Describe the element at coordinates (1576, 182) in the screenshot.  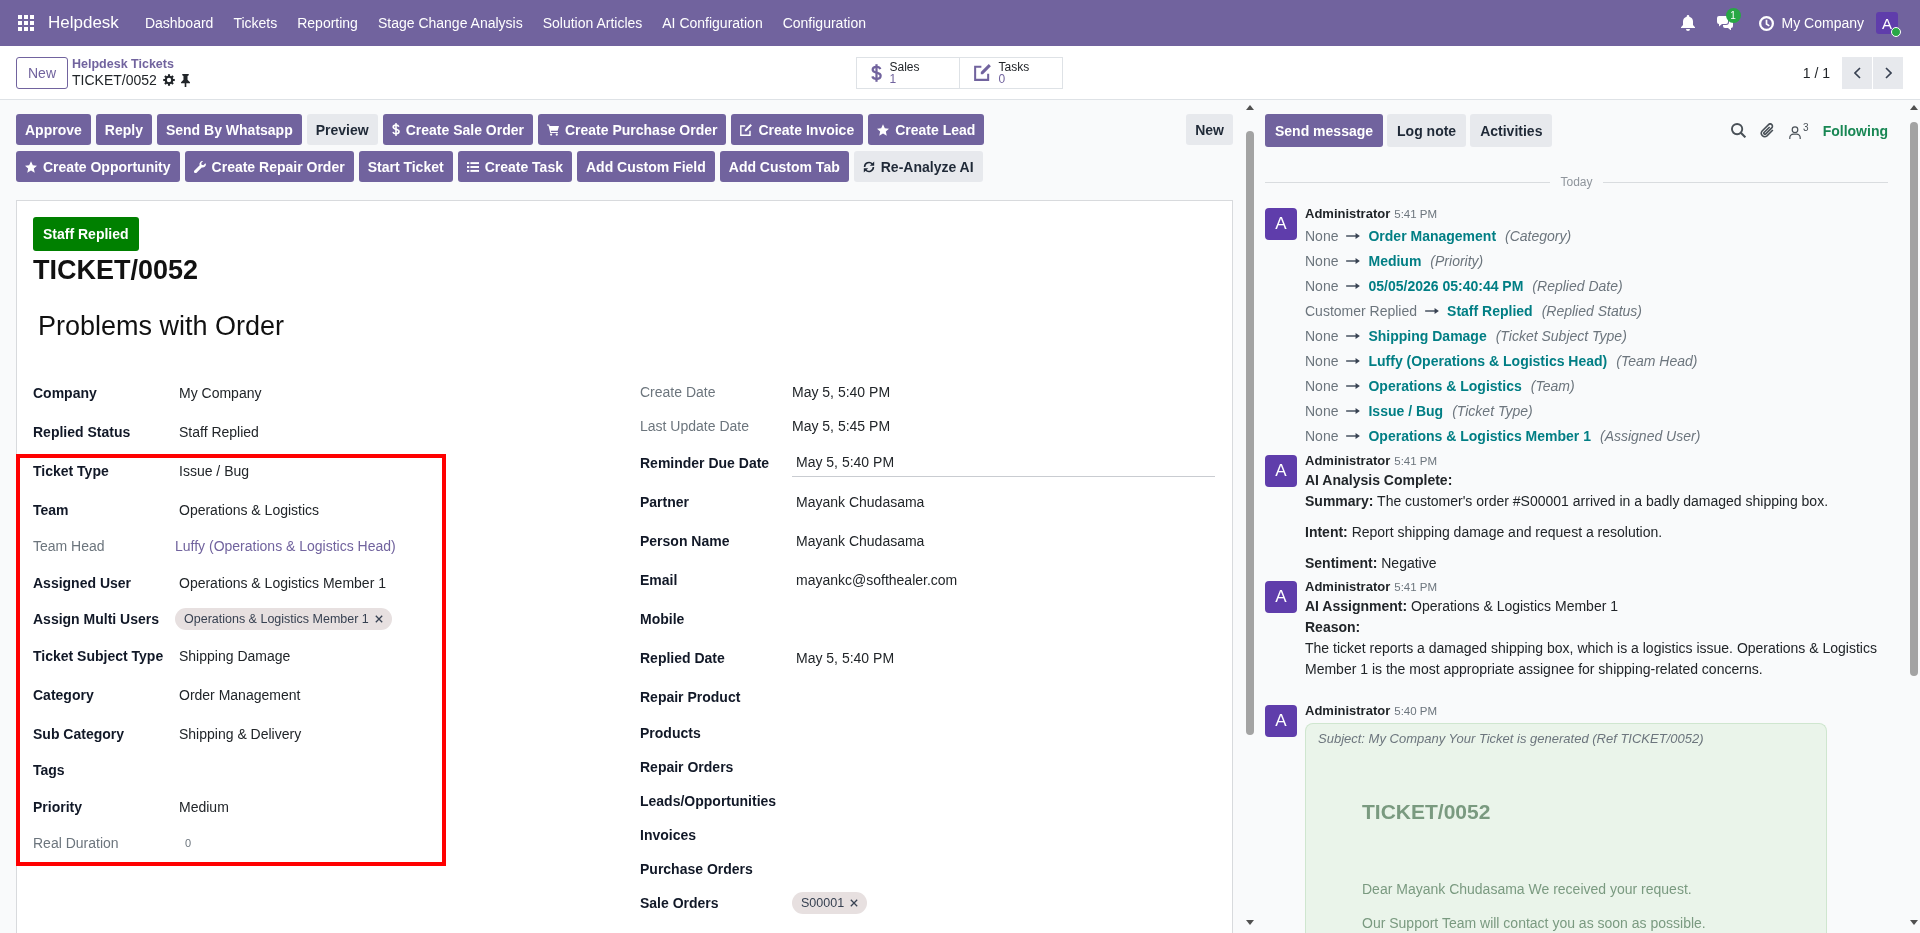
I see `date-separator: Today` at that location.